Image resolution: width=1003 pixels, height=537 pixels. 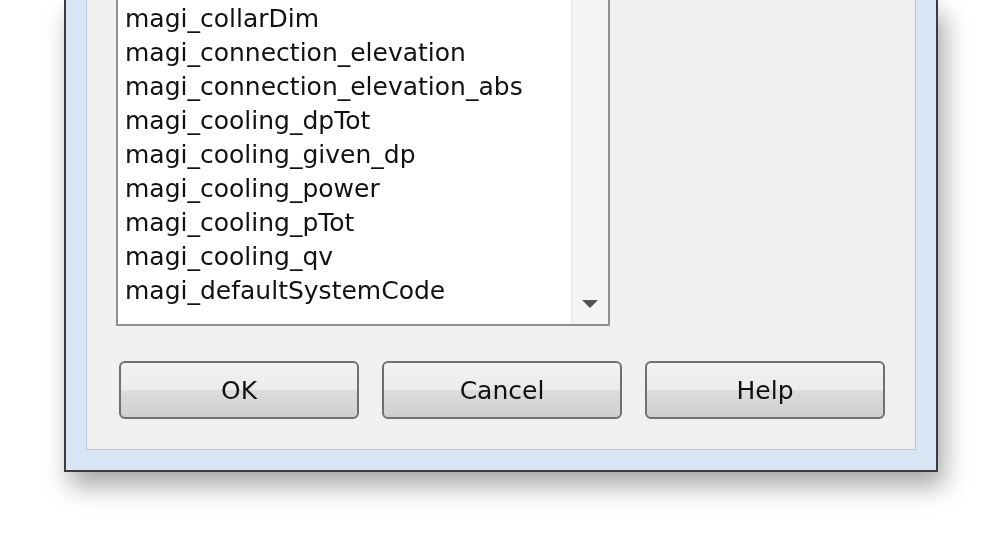 I want to click on list-item: magi_collarDim, so click(x=348, y=19).